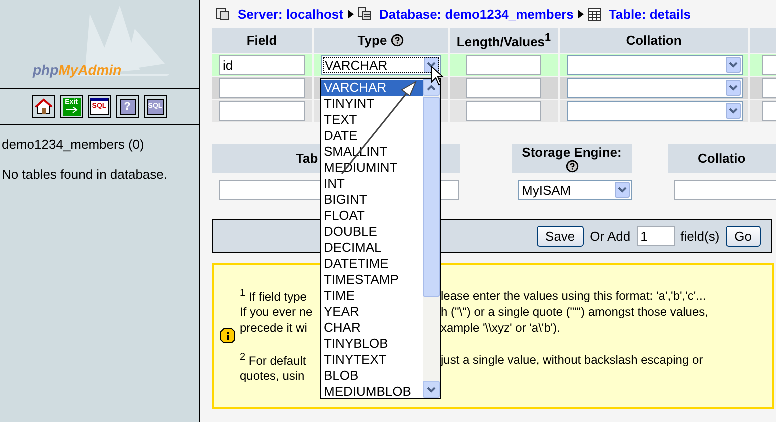 This screenshot has height=422, width=776. I want to click on column-header: Type, so click(381, 40).